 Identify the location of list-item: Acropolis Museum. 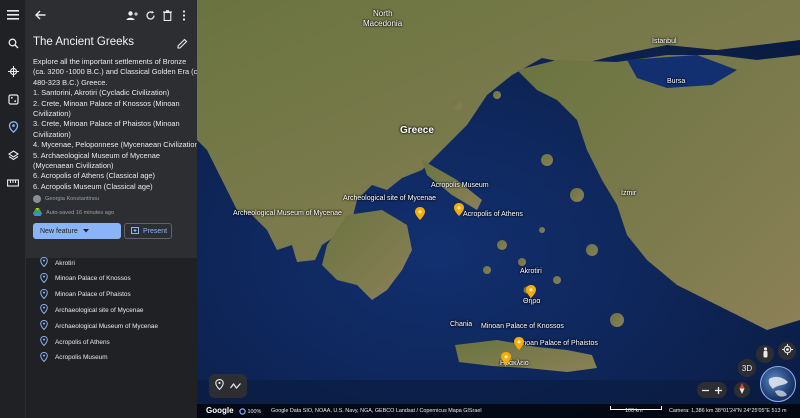
(74, 357).